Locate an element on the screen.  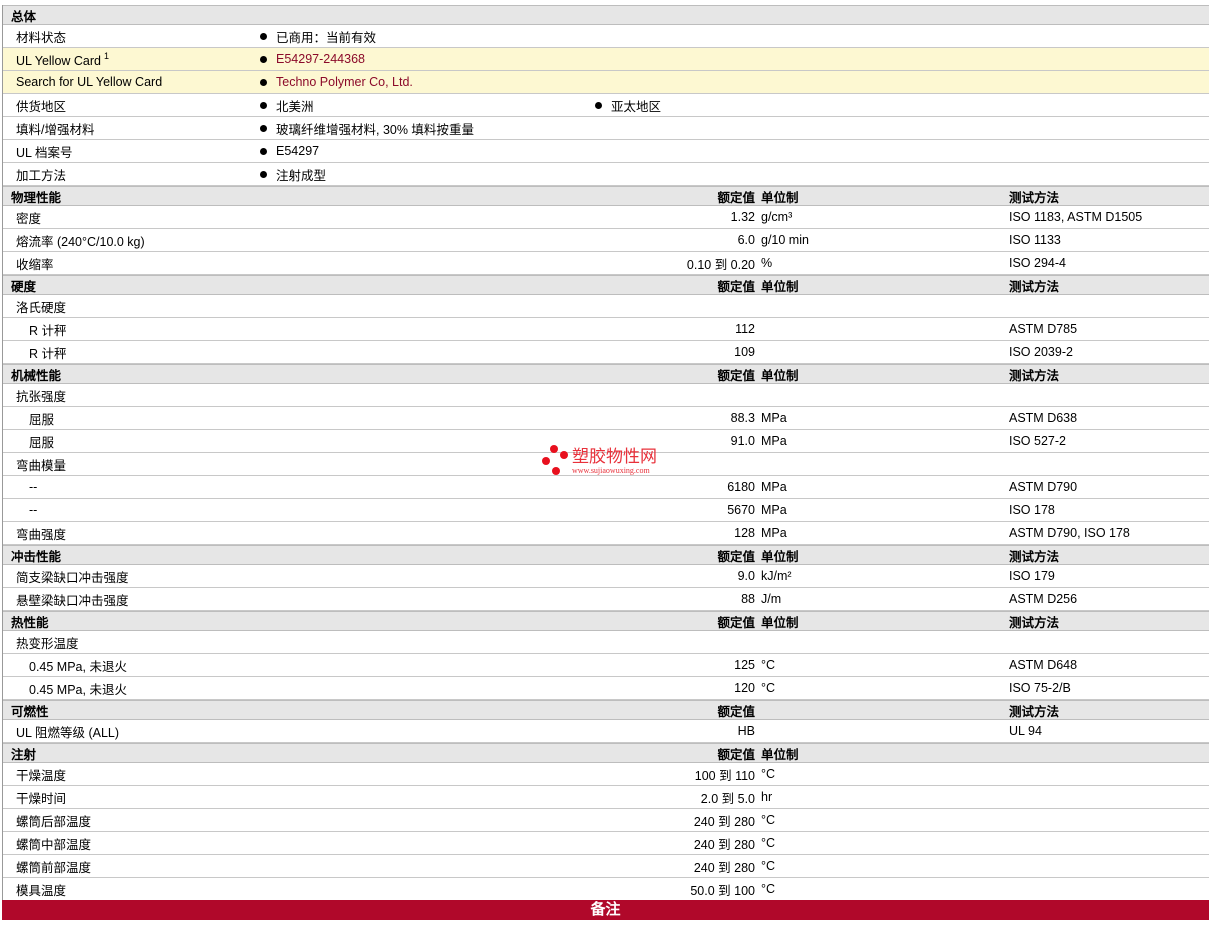
test-method: ASTM D638 is located at coordinates (1043, 418).